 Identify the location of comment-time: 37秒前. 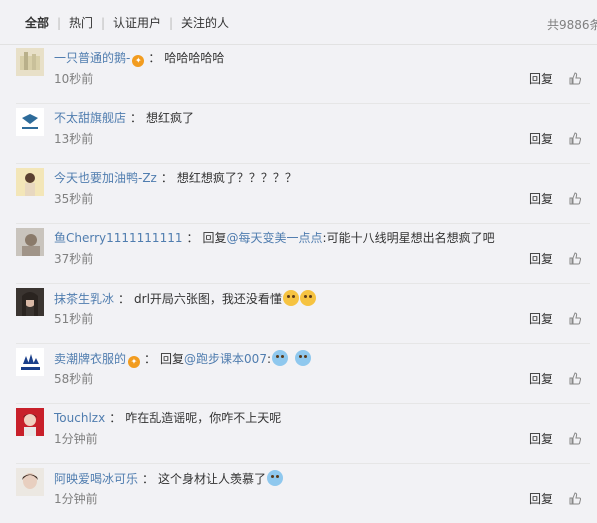
(74, 259).